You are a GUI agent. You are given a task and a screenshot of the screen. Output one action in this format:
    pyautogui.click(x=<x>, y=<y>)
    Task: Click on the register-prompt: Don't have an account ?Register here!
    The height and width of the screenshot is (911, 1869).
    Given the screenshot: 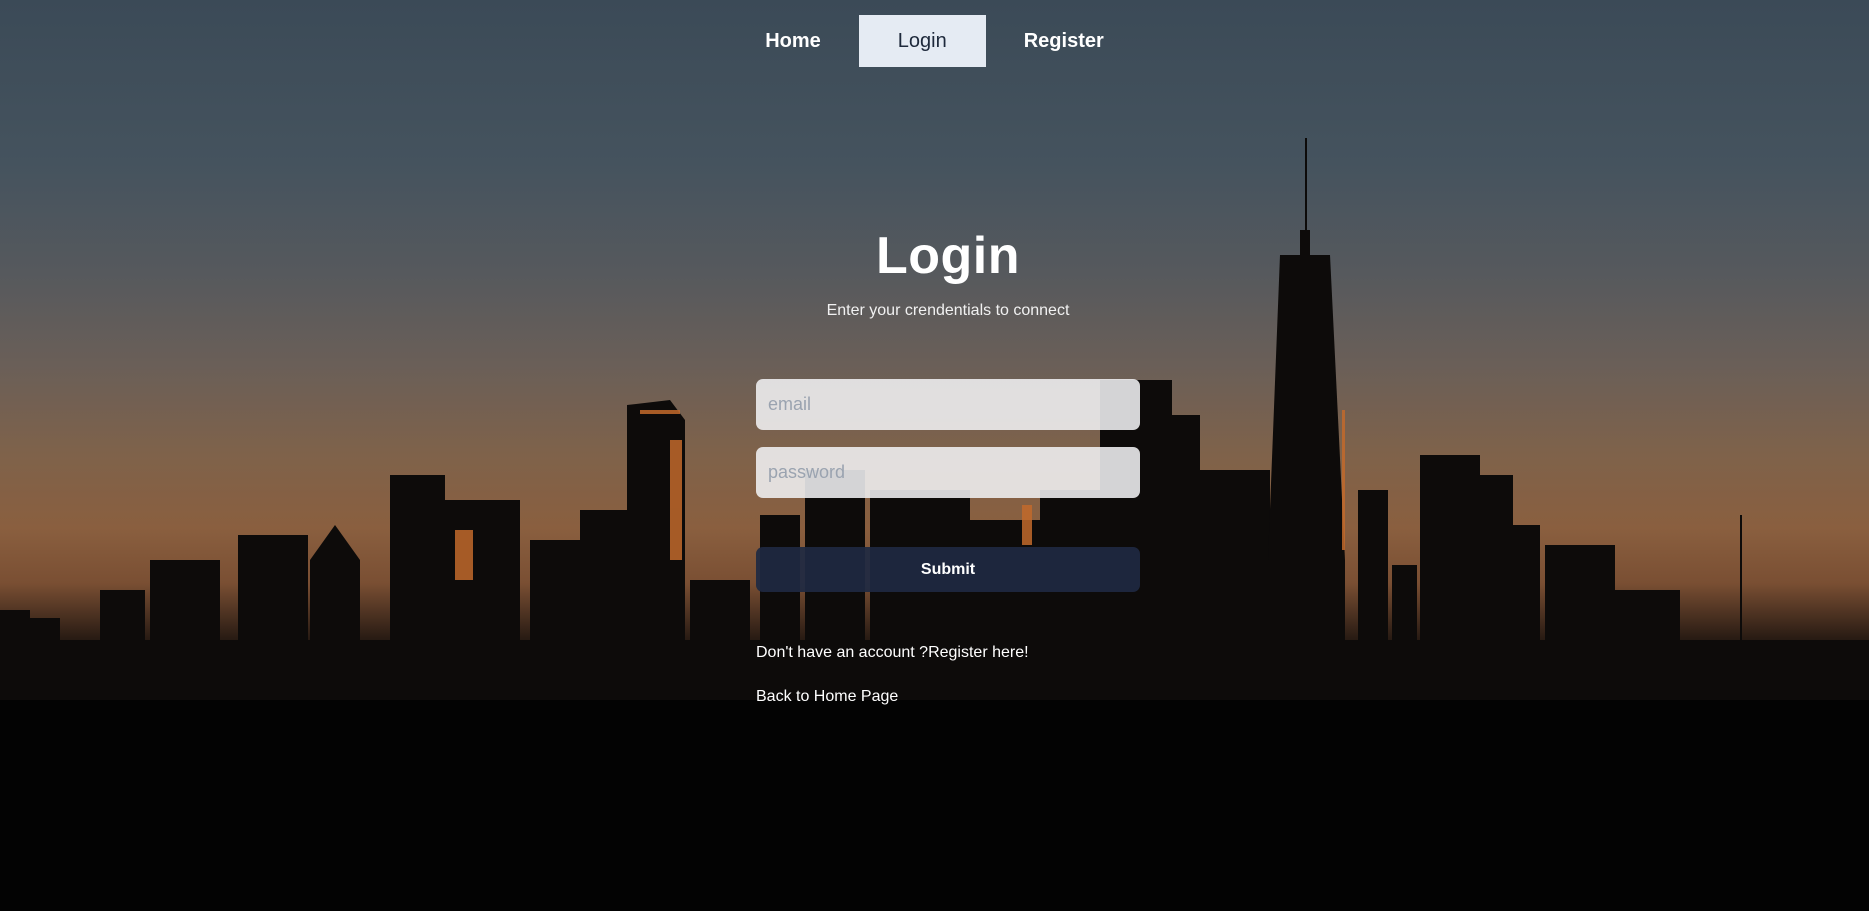 What is the action you would take?
    pyautogui.click(x=892, y=653)
    